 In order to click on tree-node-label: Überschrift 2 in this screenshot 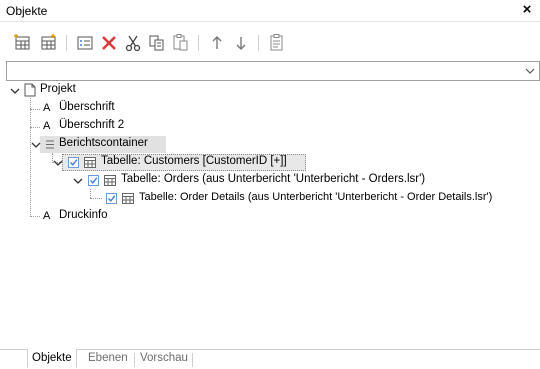, I will do `click(92, 125)`.